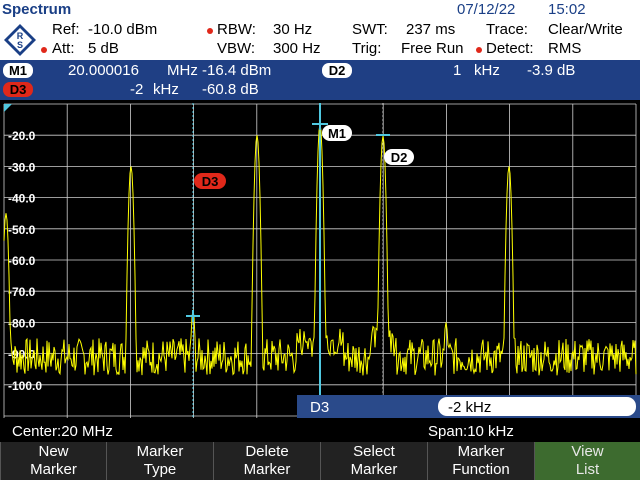 This screenshot has width=640, height=480. I want to click on softkey-line2: Function, so click(481, 469).